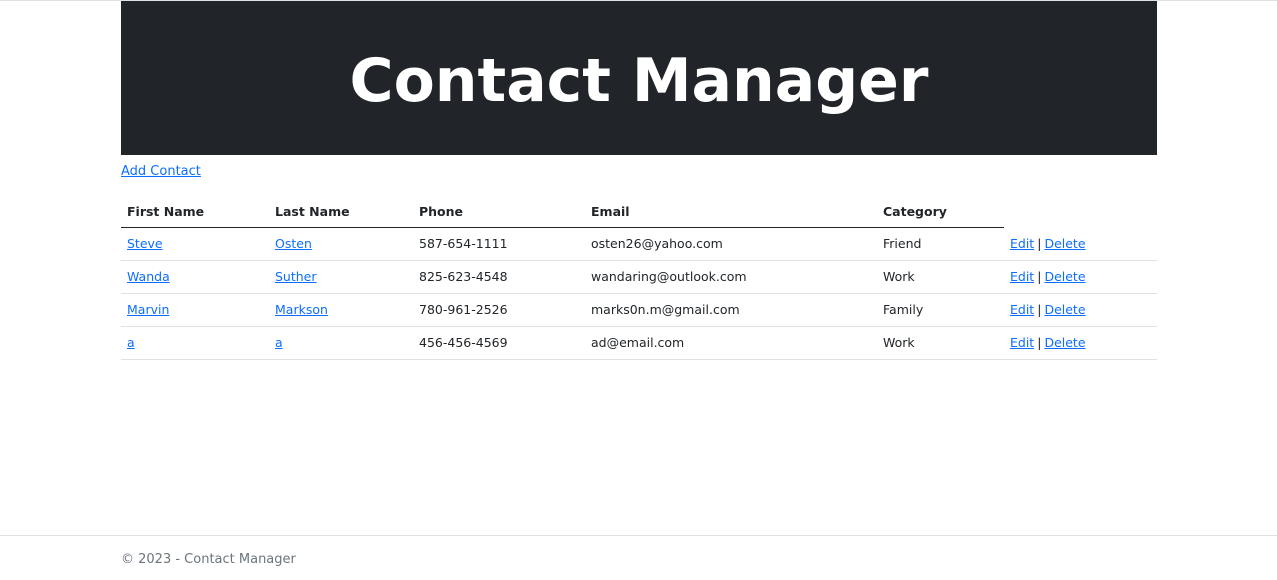  What do you see at coordinates (341, 310) in the screenshot?
I see `last-name-cell: Markson` at bounding box center [341, 310].